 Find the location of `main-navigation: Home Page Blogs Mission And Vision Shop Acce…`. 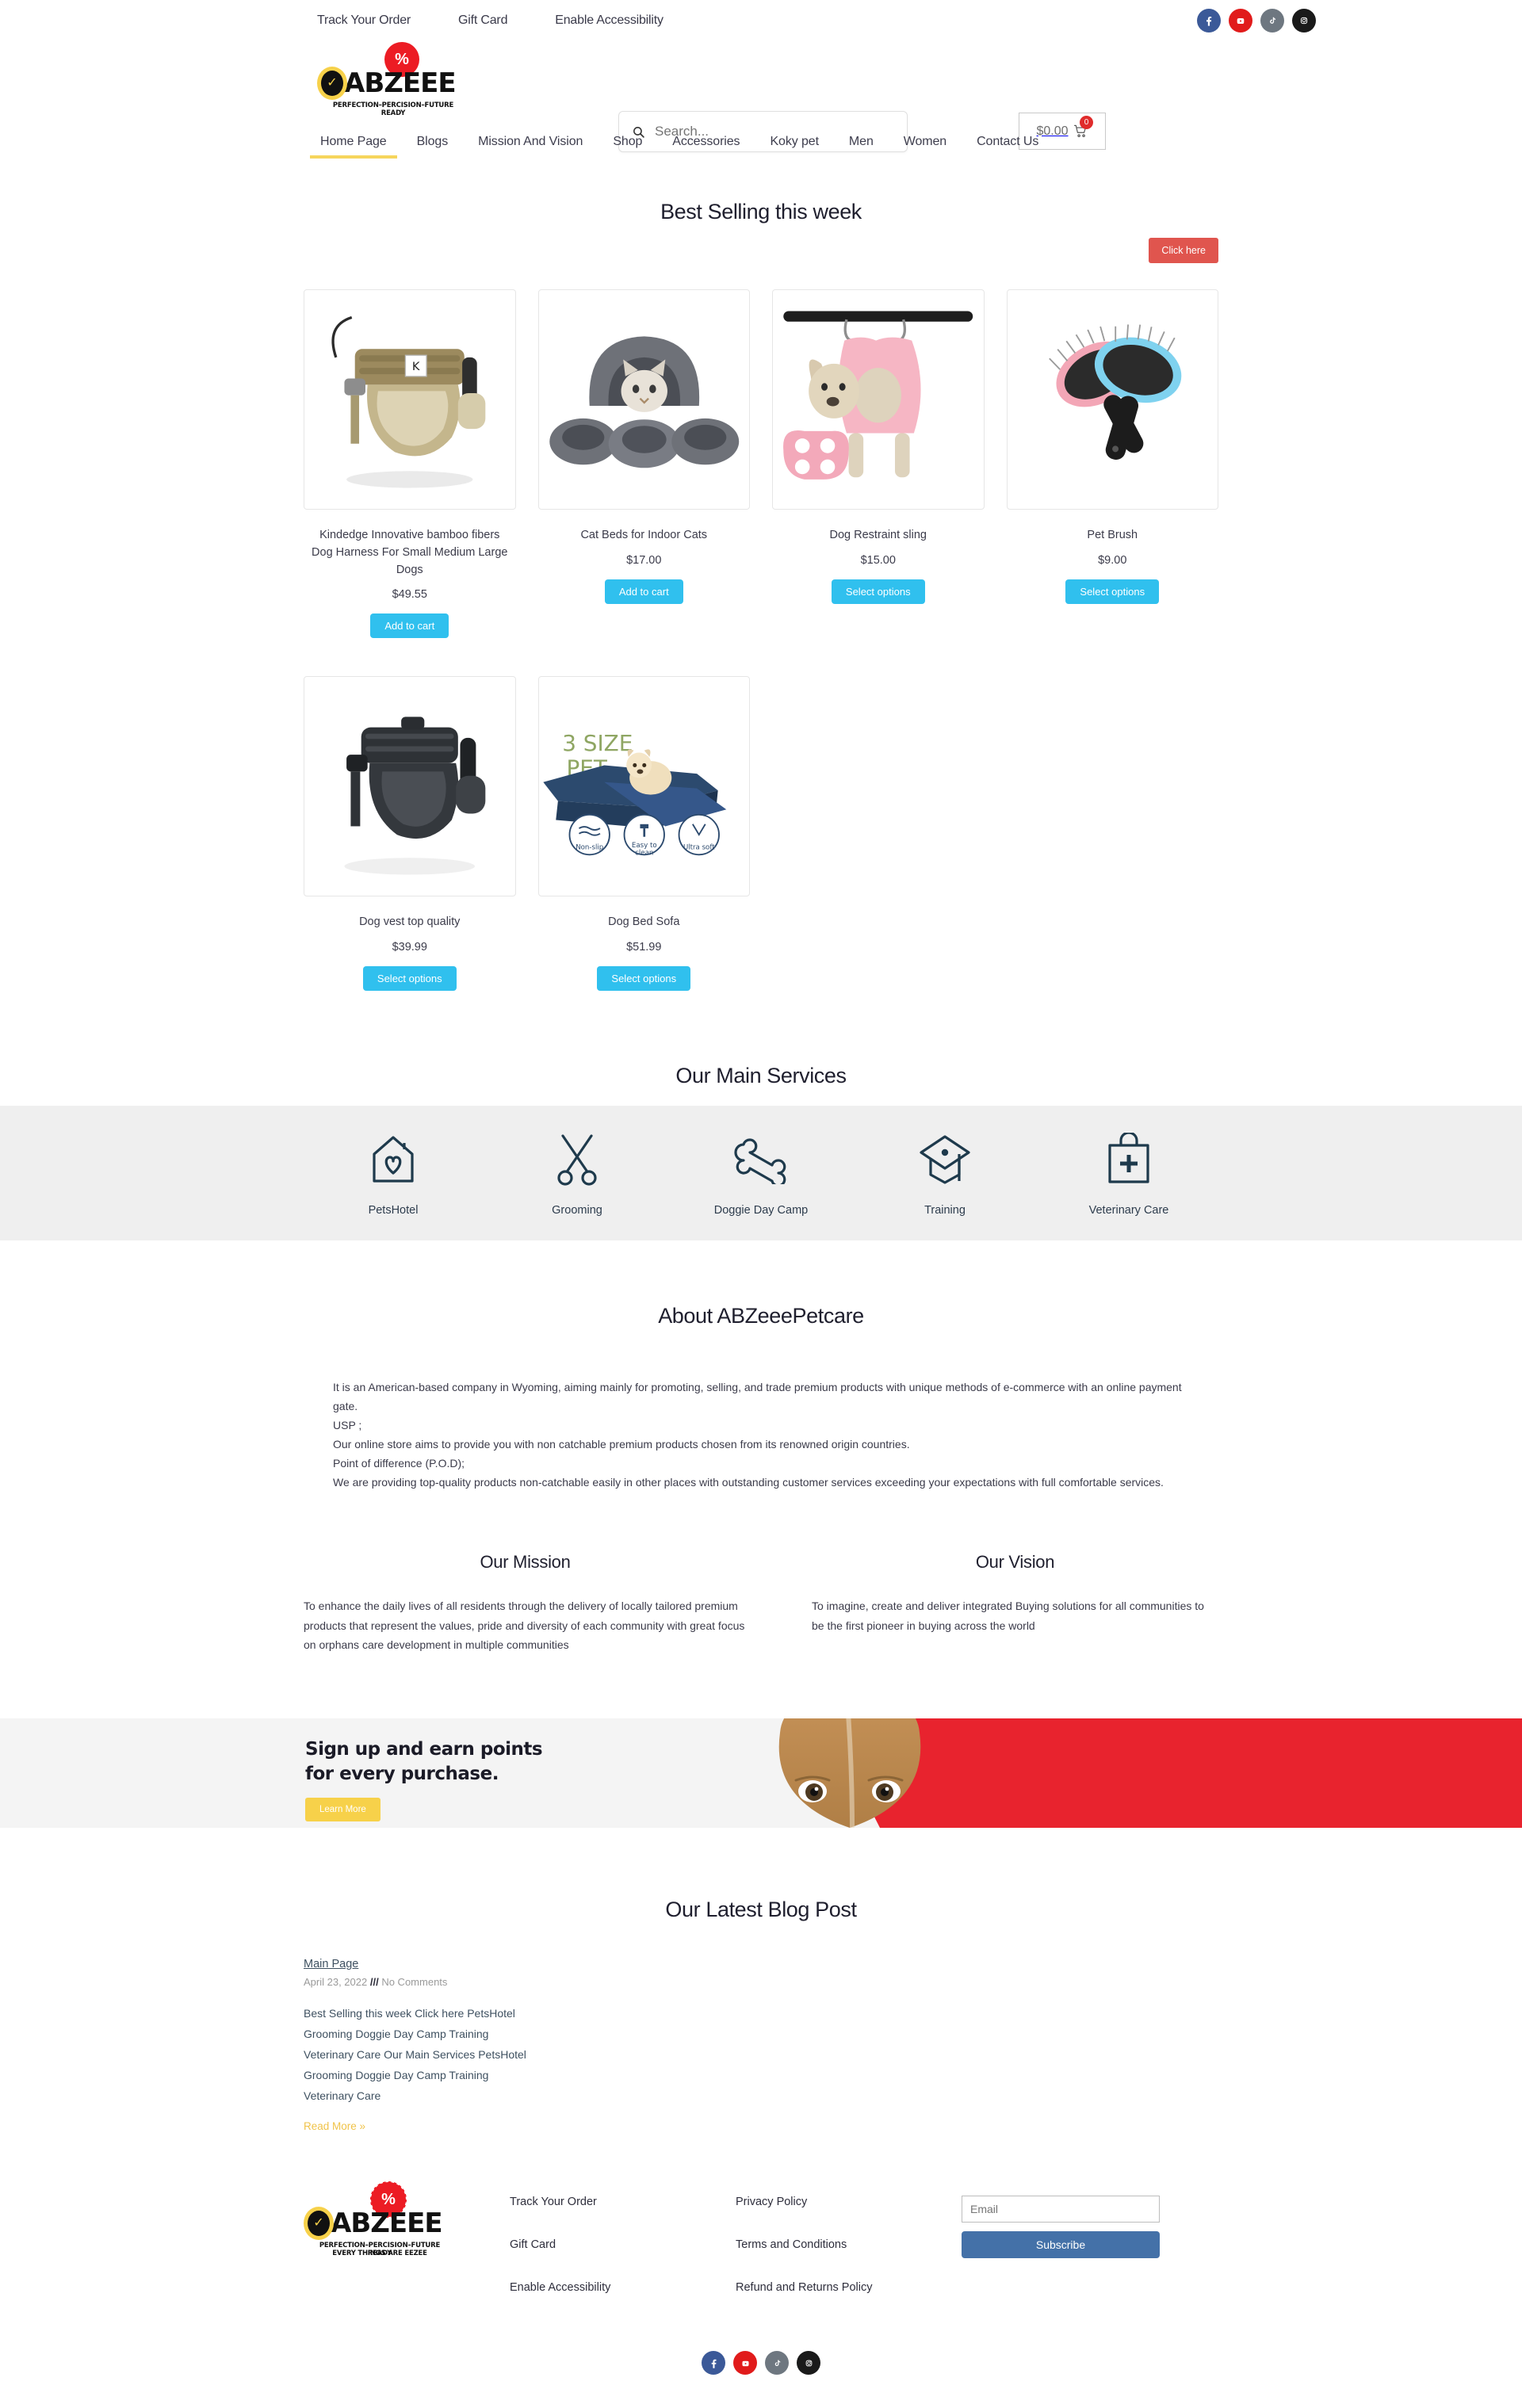

main-navigation: Home Page Blogs Mission And Vision Shop Acce… is located at coordinates (761, 142).